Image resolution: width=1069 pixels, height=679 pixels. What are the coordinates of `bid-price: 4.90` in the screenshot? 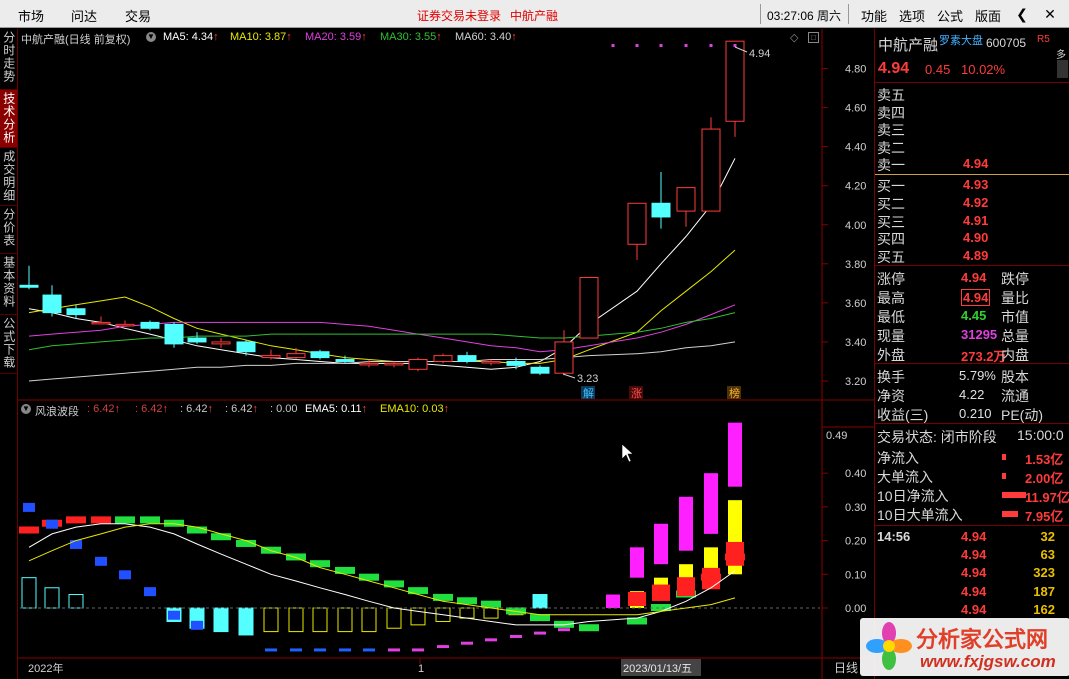 It's located at (976, 238).